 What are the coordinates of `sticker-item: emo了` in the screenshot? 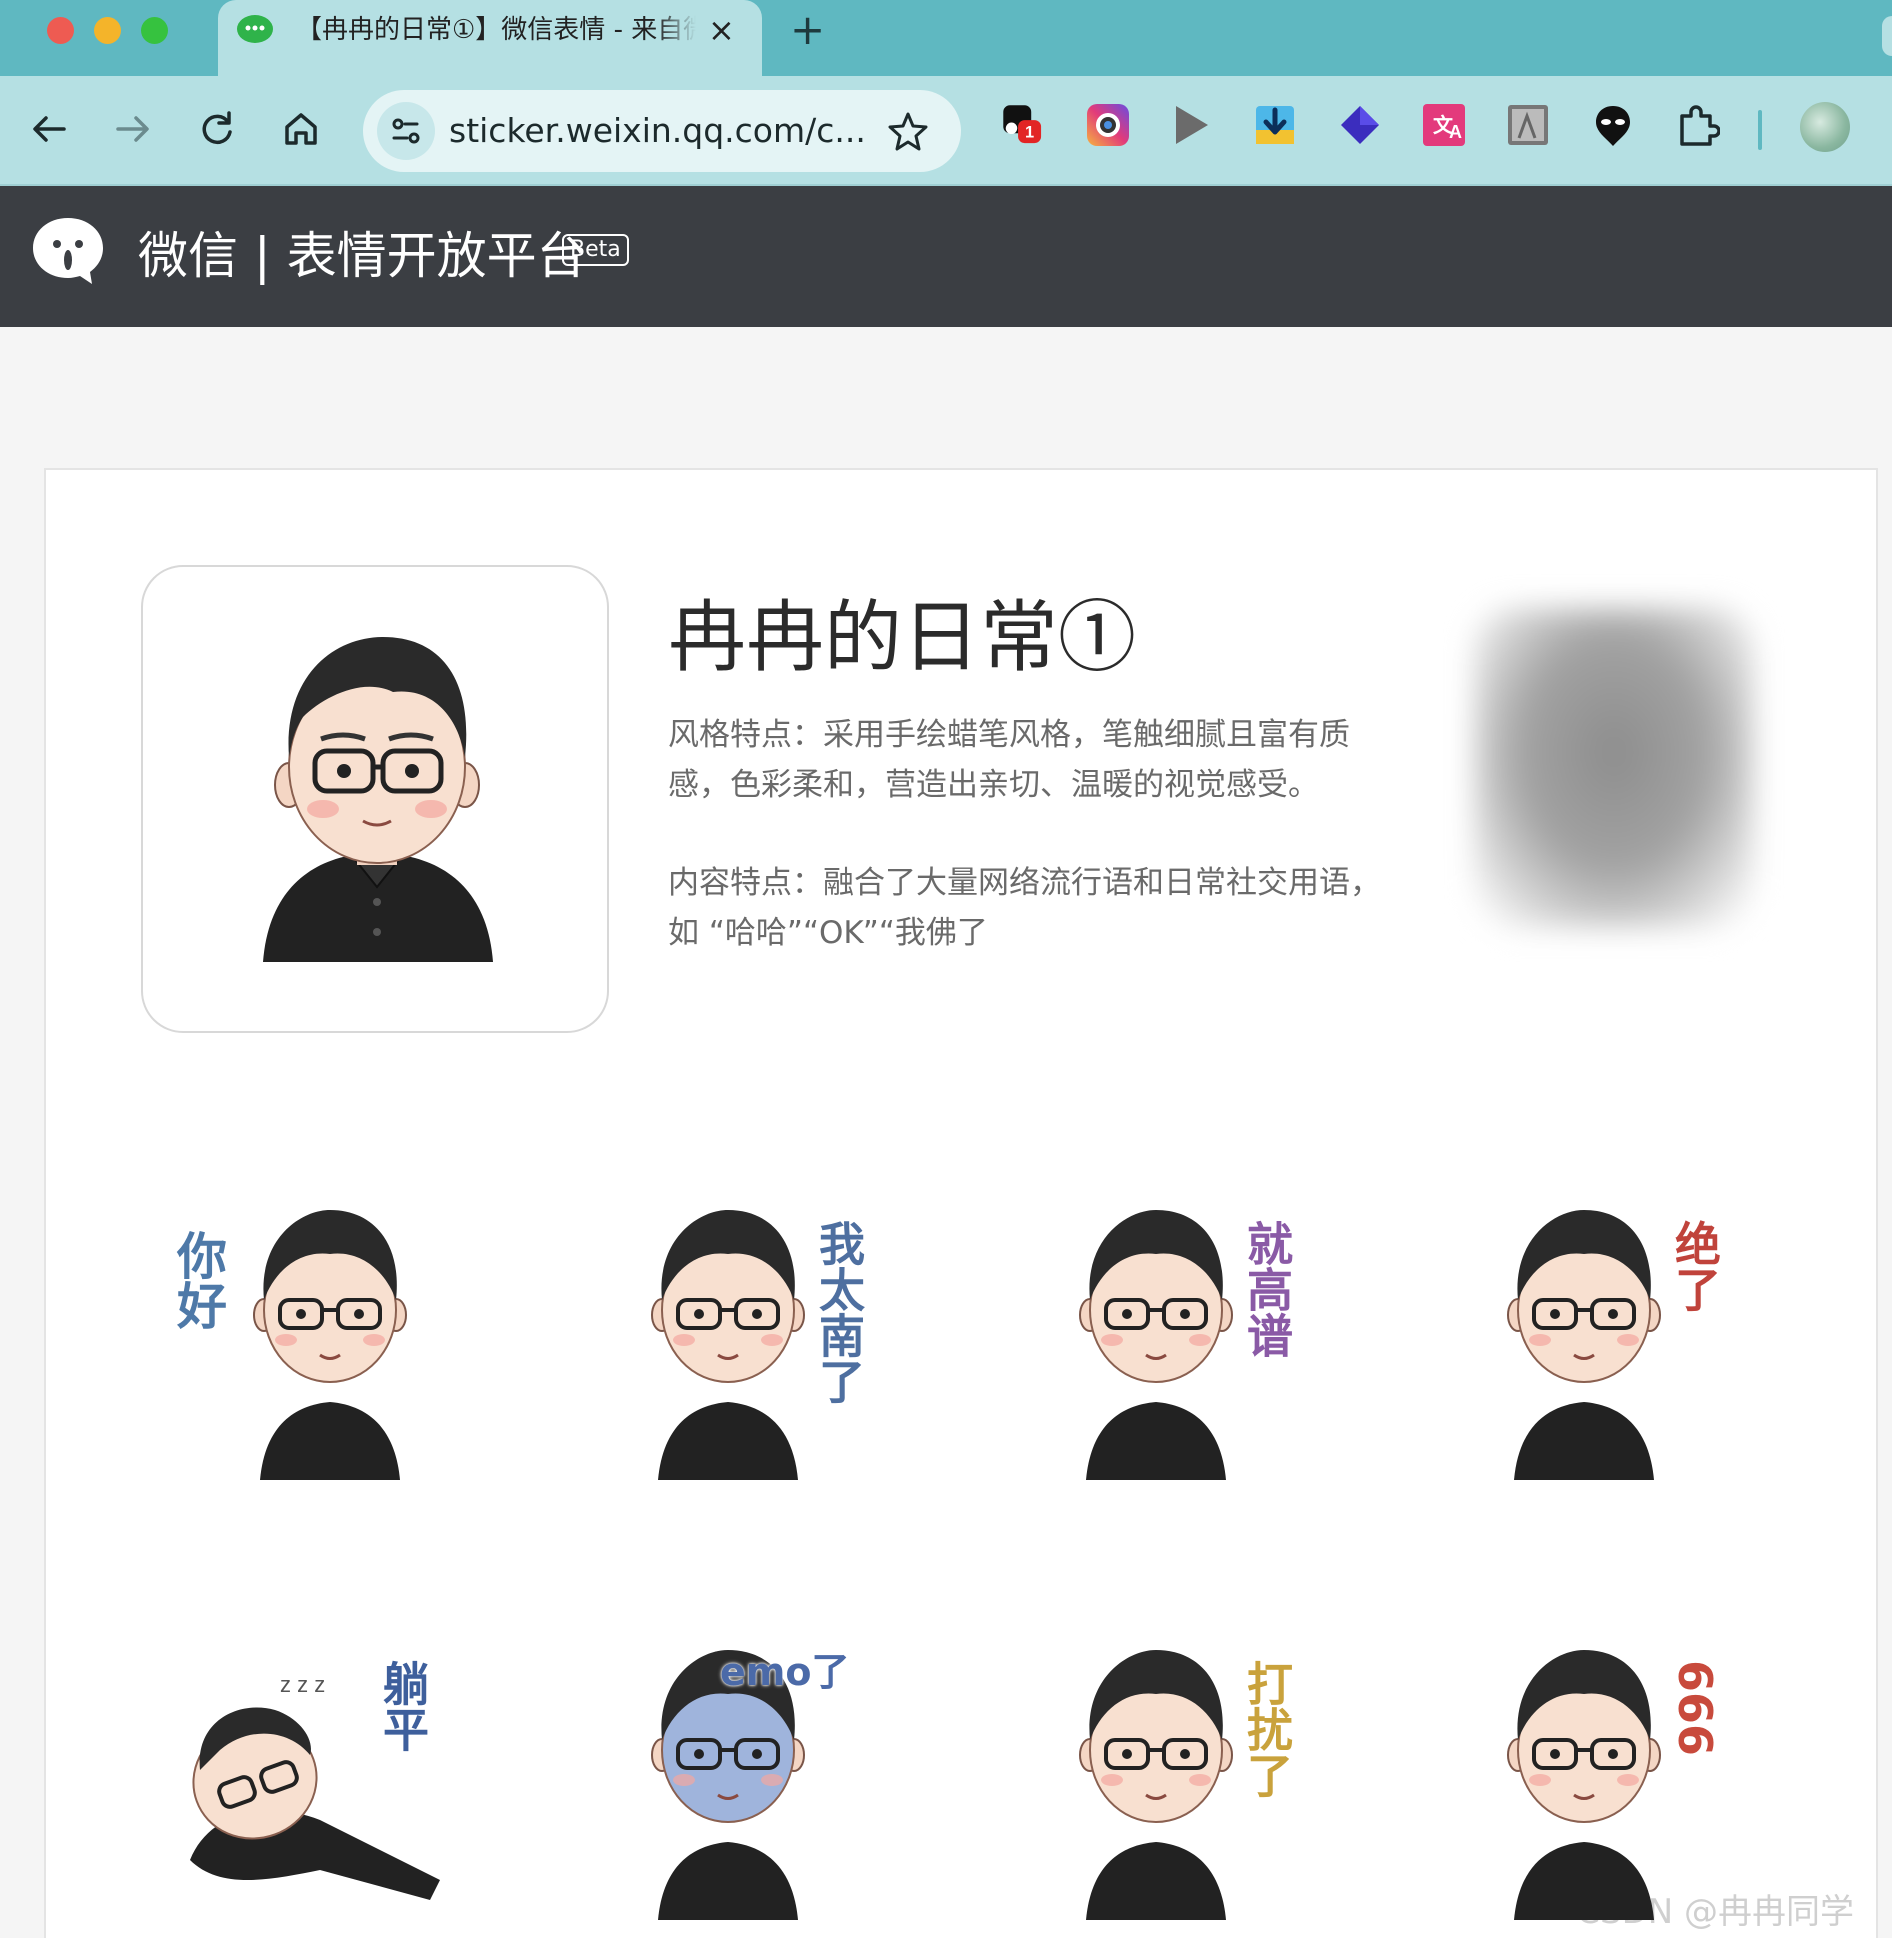 It's located at (738, 1780).